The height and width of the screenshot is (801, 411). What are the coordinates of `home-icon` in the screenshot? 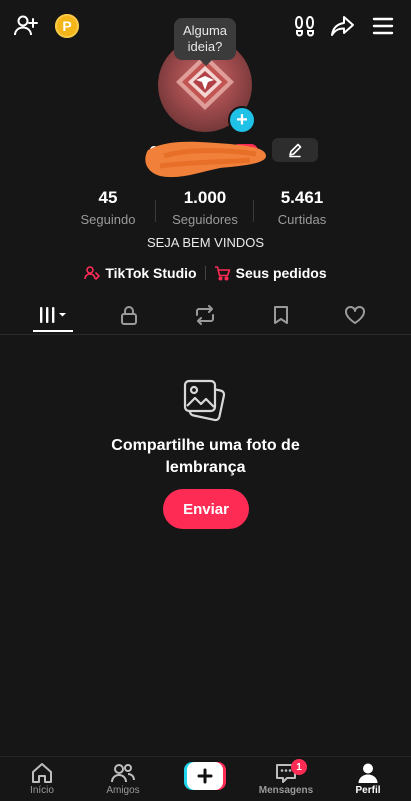 It's located at (42, 773).